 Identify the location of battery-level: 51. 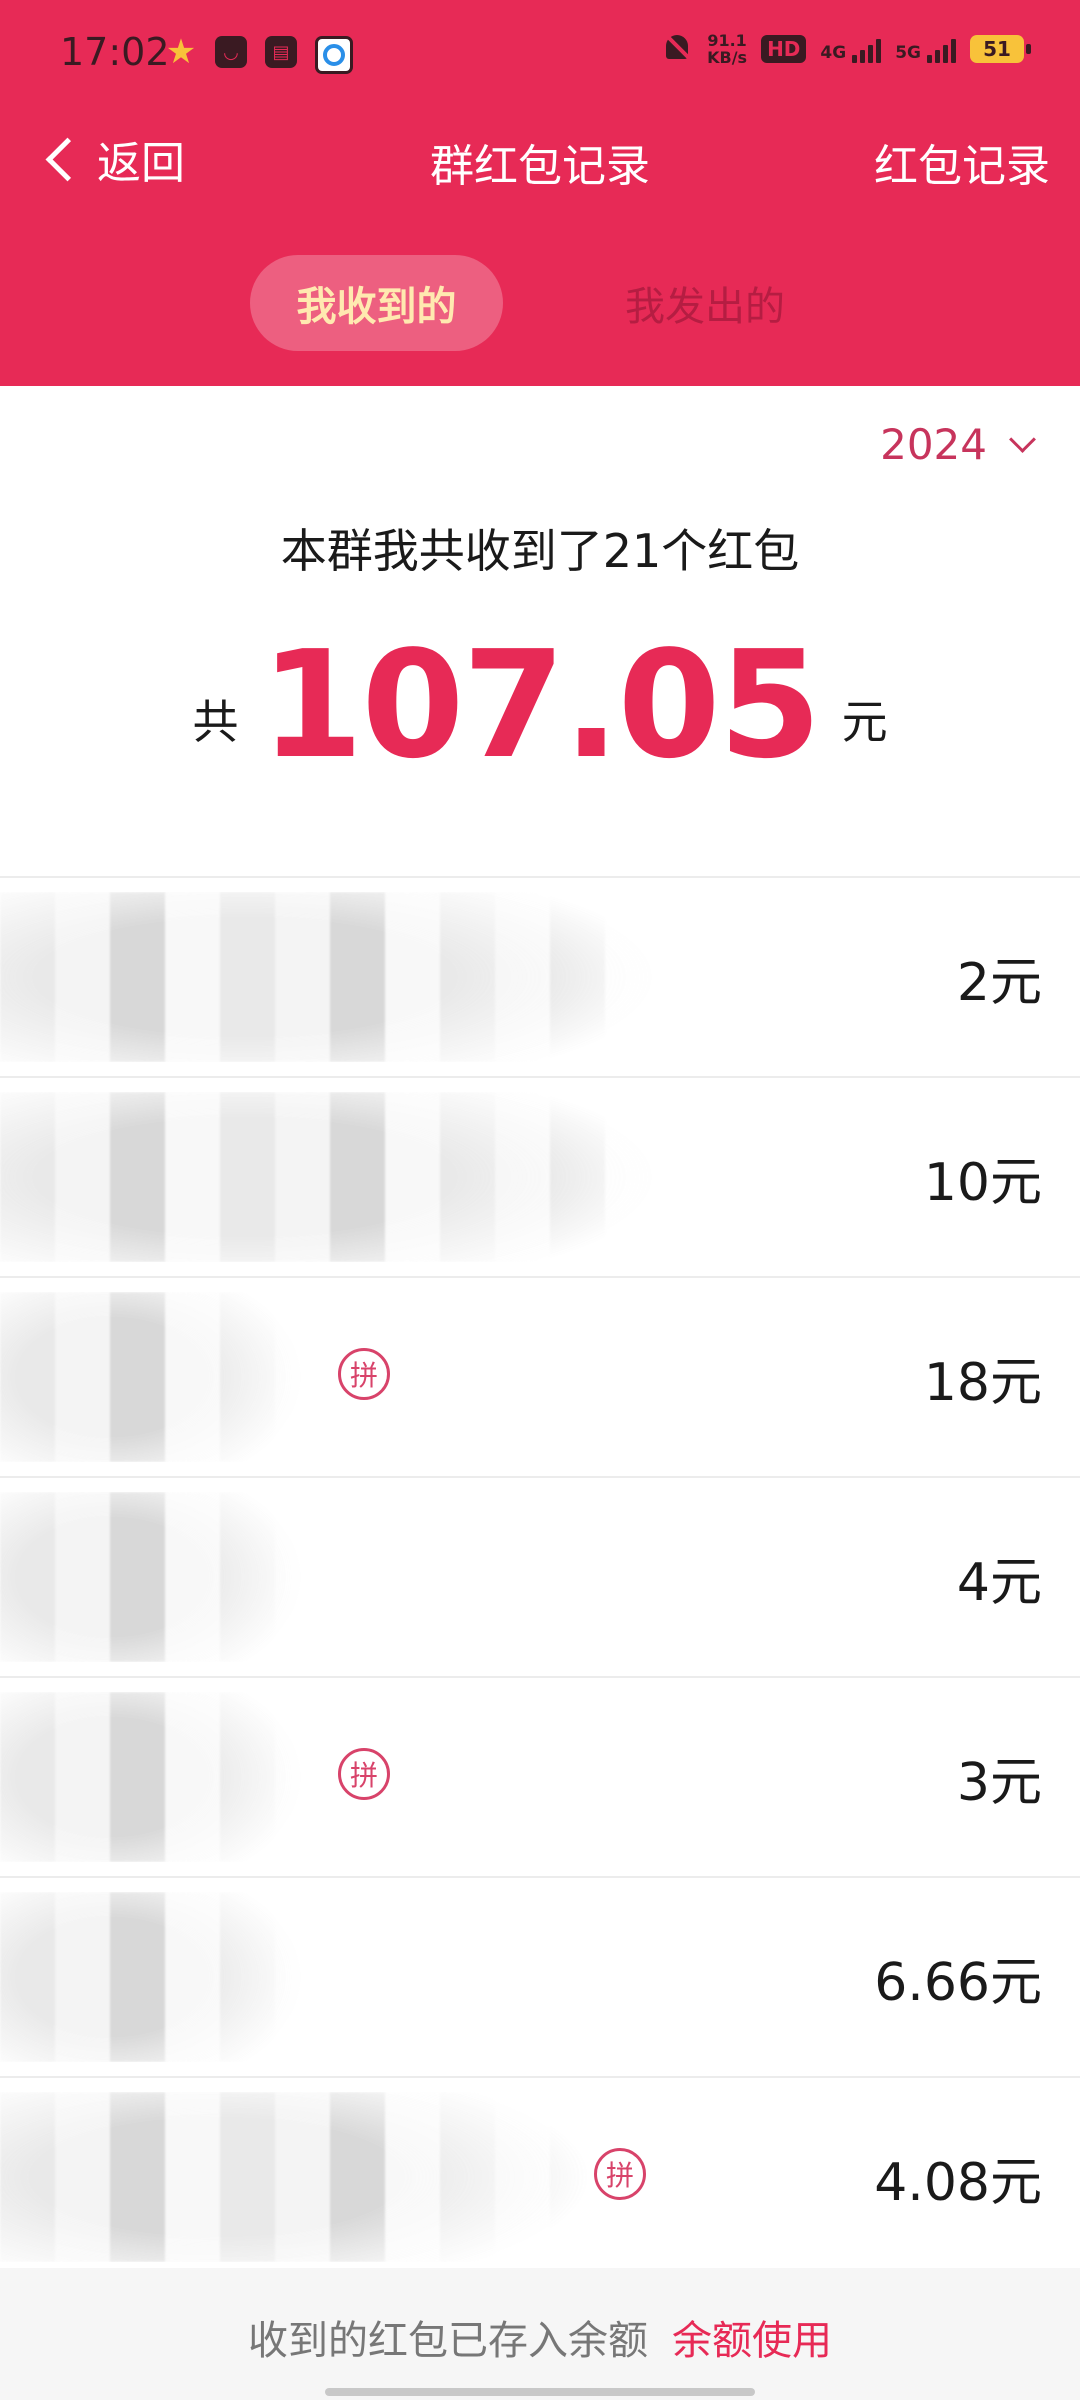
(997, 49).